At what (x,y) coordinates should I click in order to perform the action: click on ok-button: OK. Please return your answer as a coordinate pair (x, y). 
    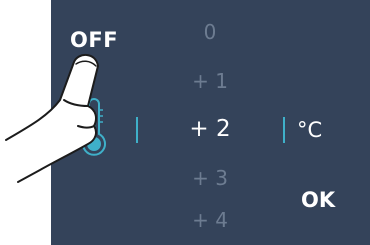
    Looking at the image, I should click on (318, 200).